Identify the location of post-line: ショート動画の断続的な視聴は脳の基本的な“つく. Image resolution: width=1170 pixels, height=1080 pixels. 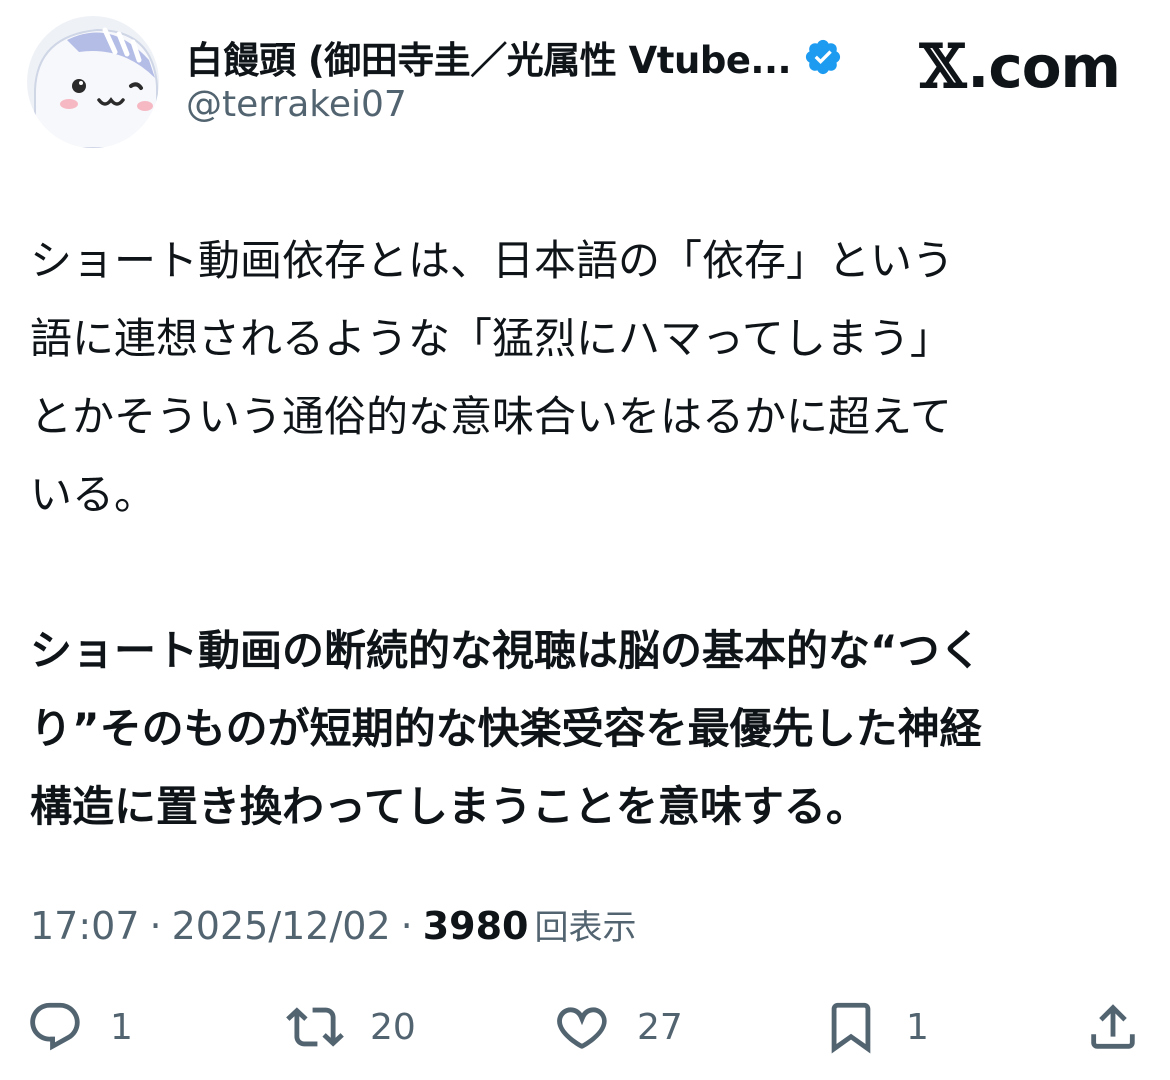
(506, 650).